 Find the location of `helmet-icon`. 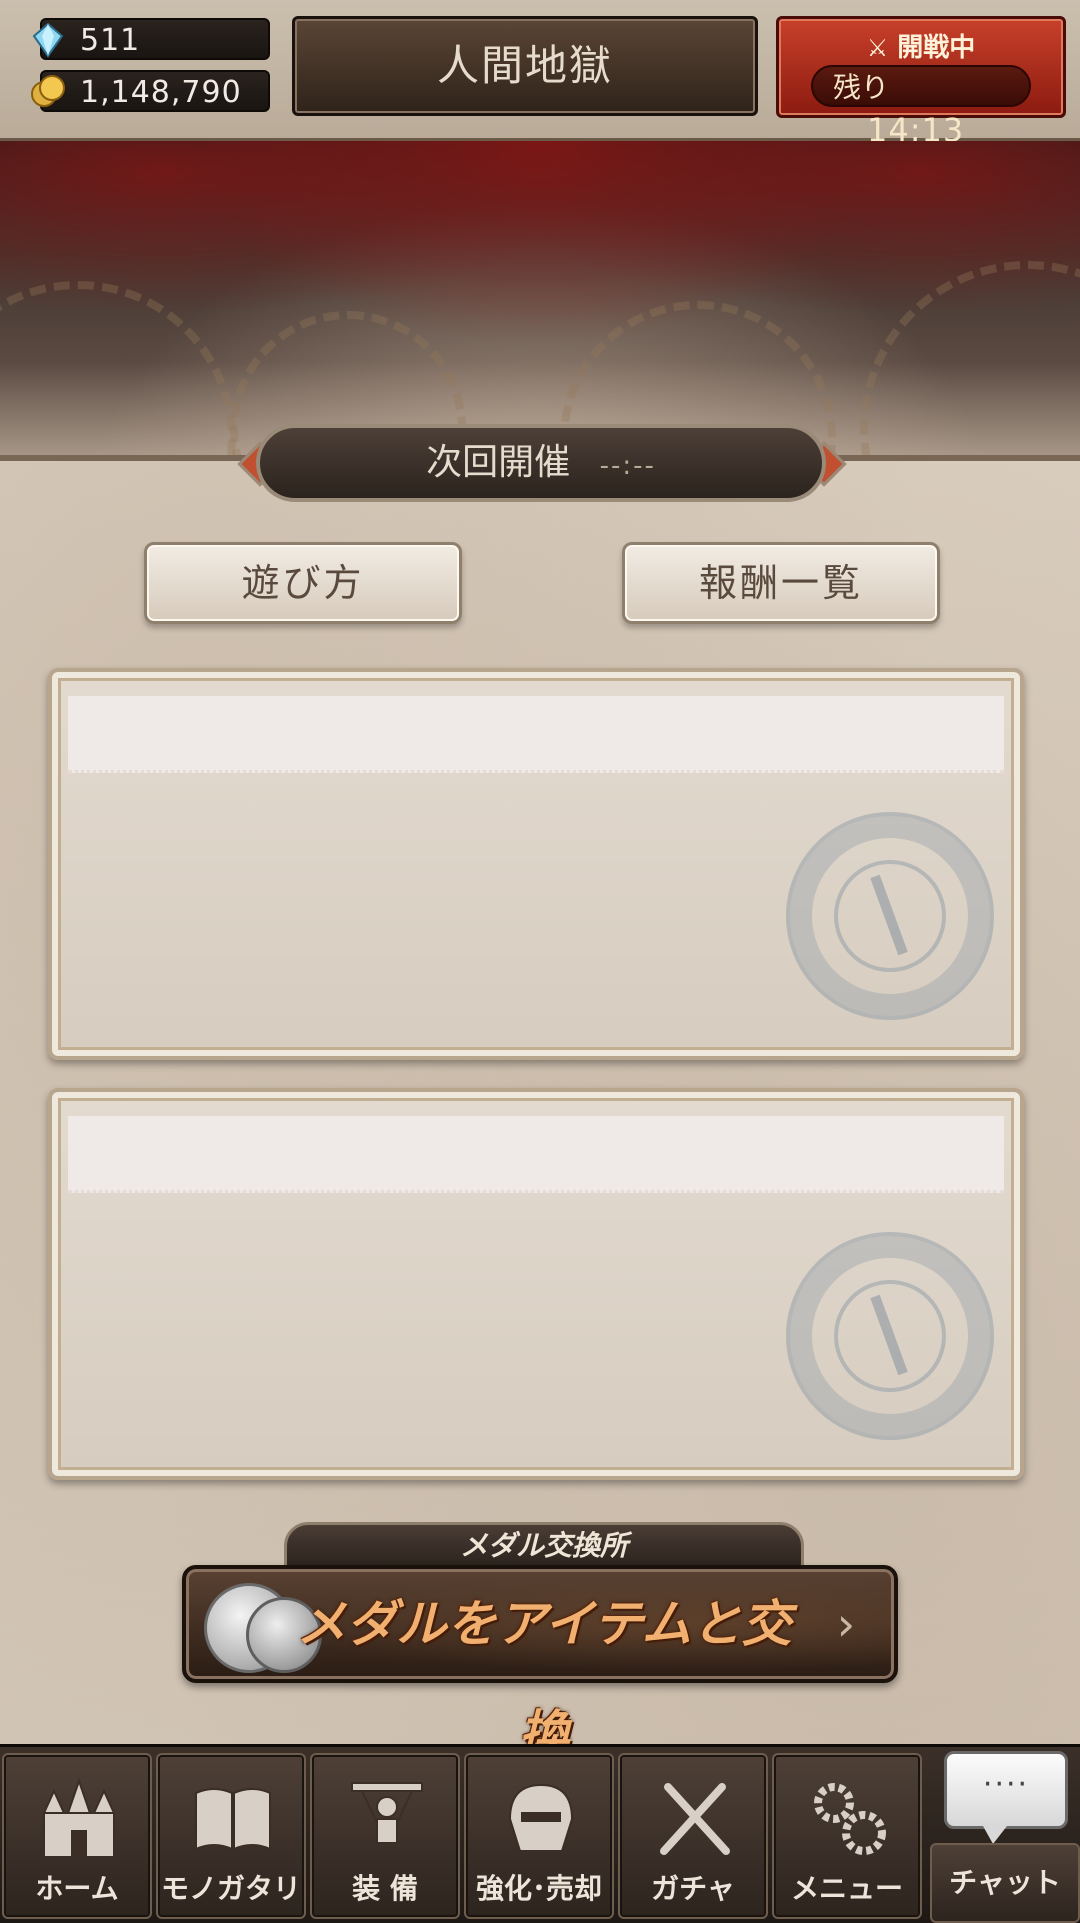

helmet-icon is located at coordinates (541, 1817).